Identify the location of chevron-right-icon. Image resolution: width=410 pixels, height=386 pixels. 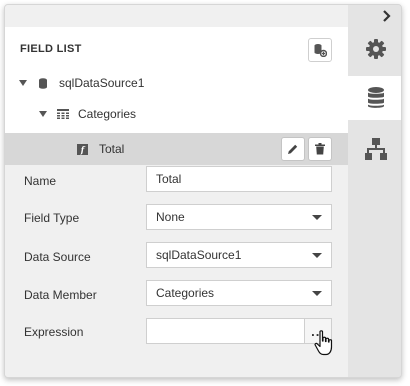
(387, 16).